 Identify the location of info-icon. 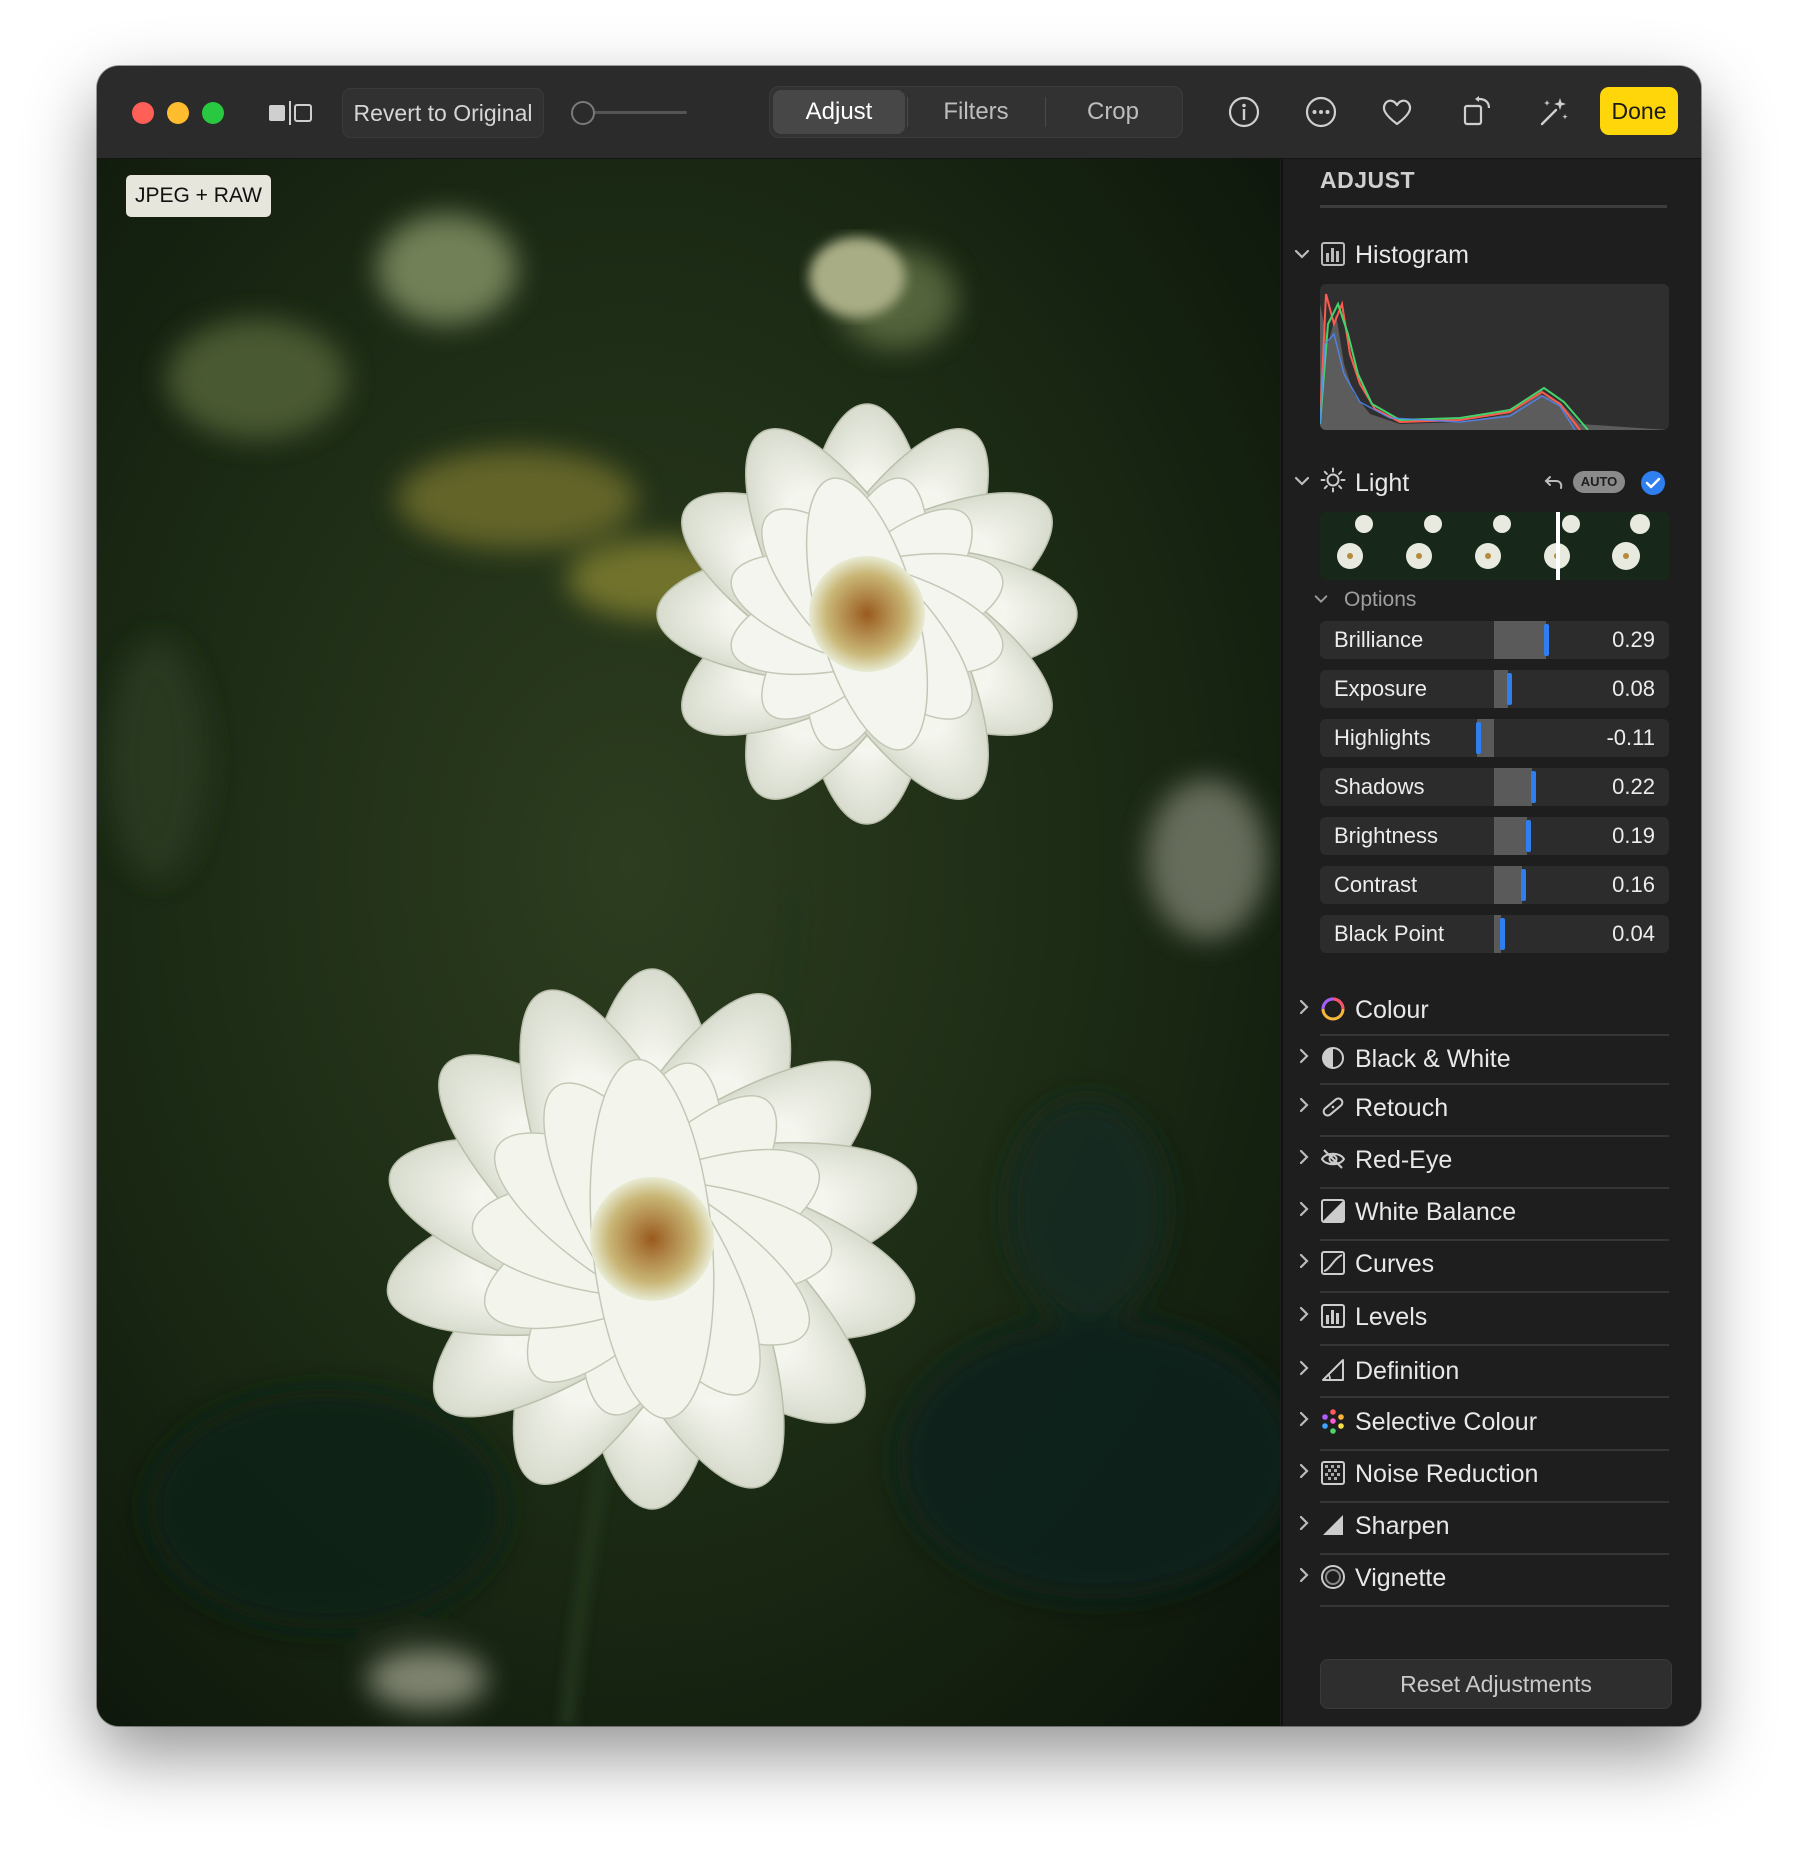
(1244, 112).